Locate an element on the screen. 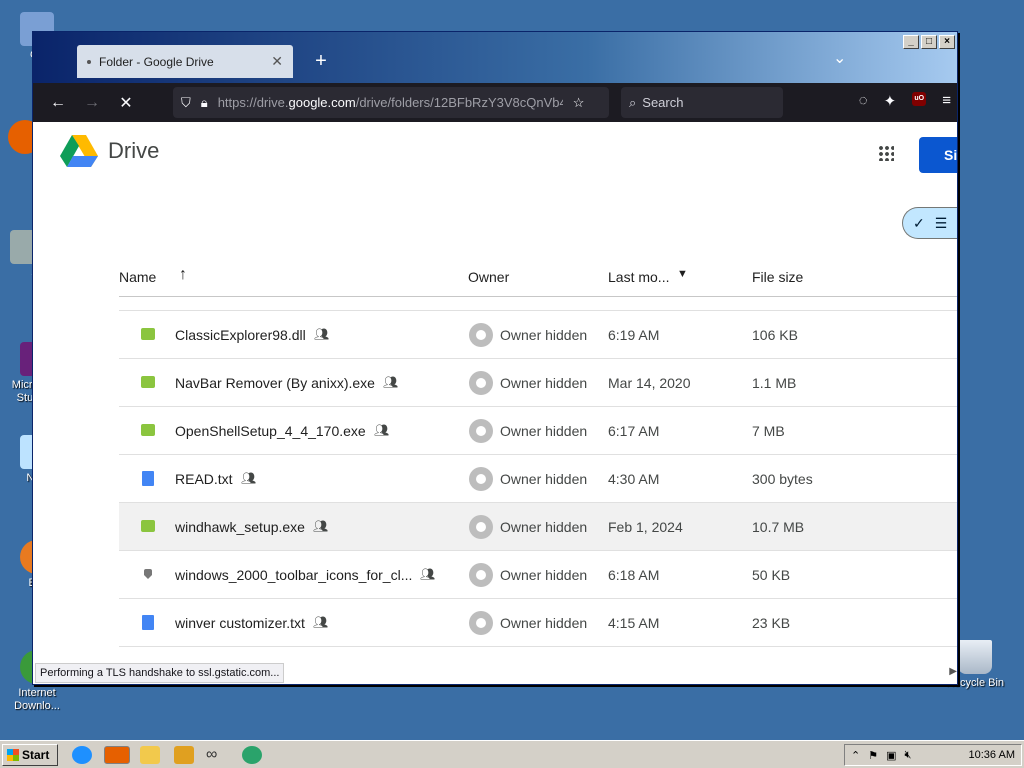 This screenshot has width=1024, height=768. file-size: 106 KB is located at coordinates (775, 335).